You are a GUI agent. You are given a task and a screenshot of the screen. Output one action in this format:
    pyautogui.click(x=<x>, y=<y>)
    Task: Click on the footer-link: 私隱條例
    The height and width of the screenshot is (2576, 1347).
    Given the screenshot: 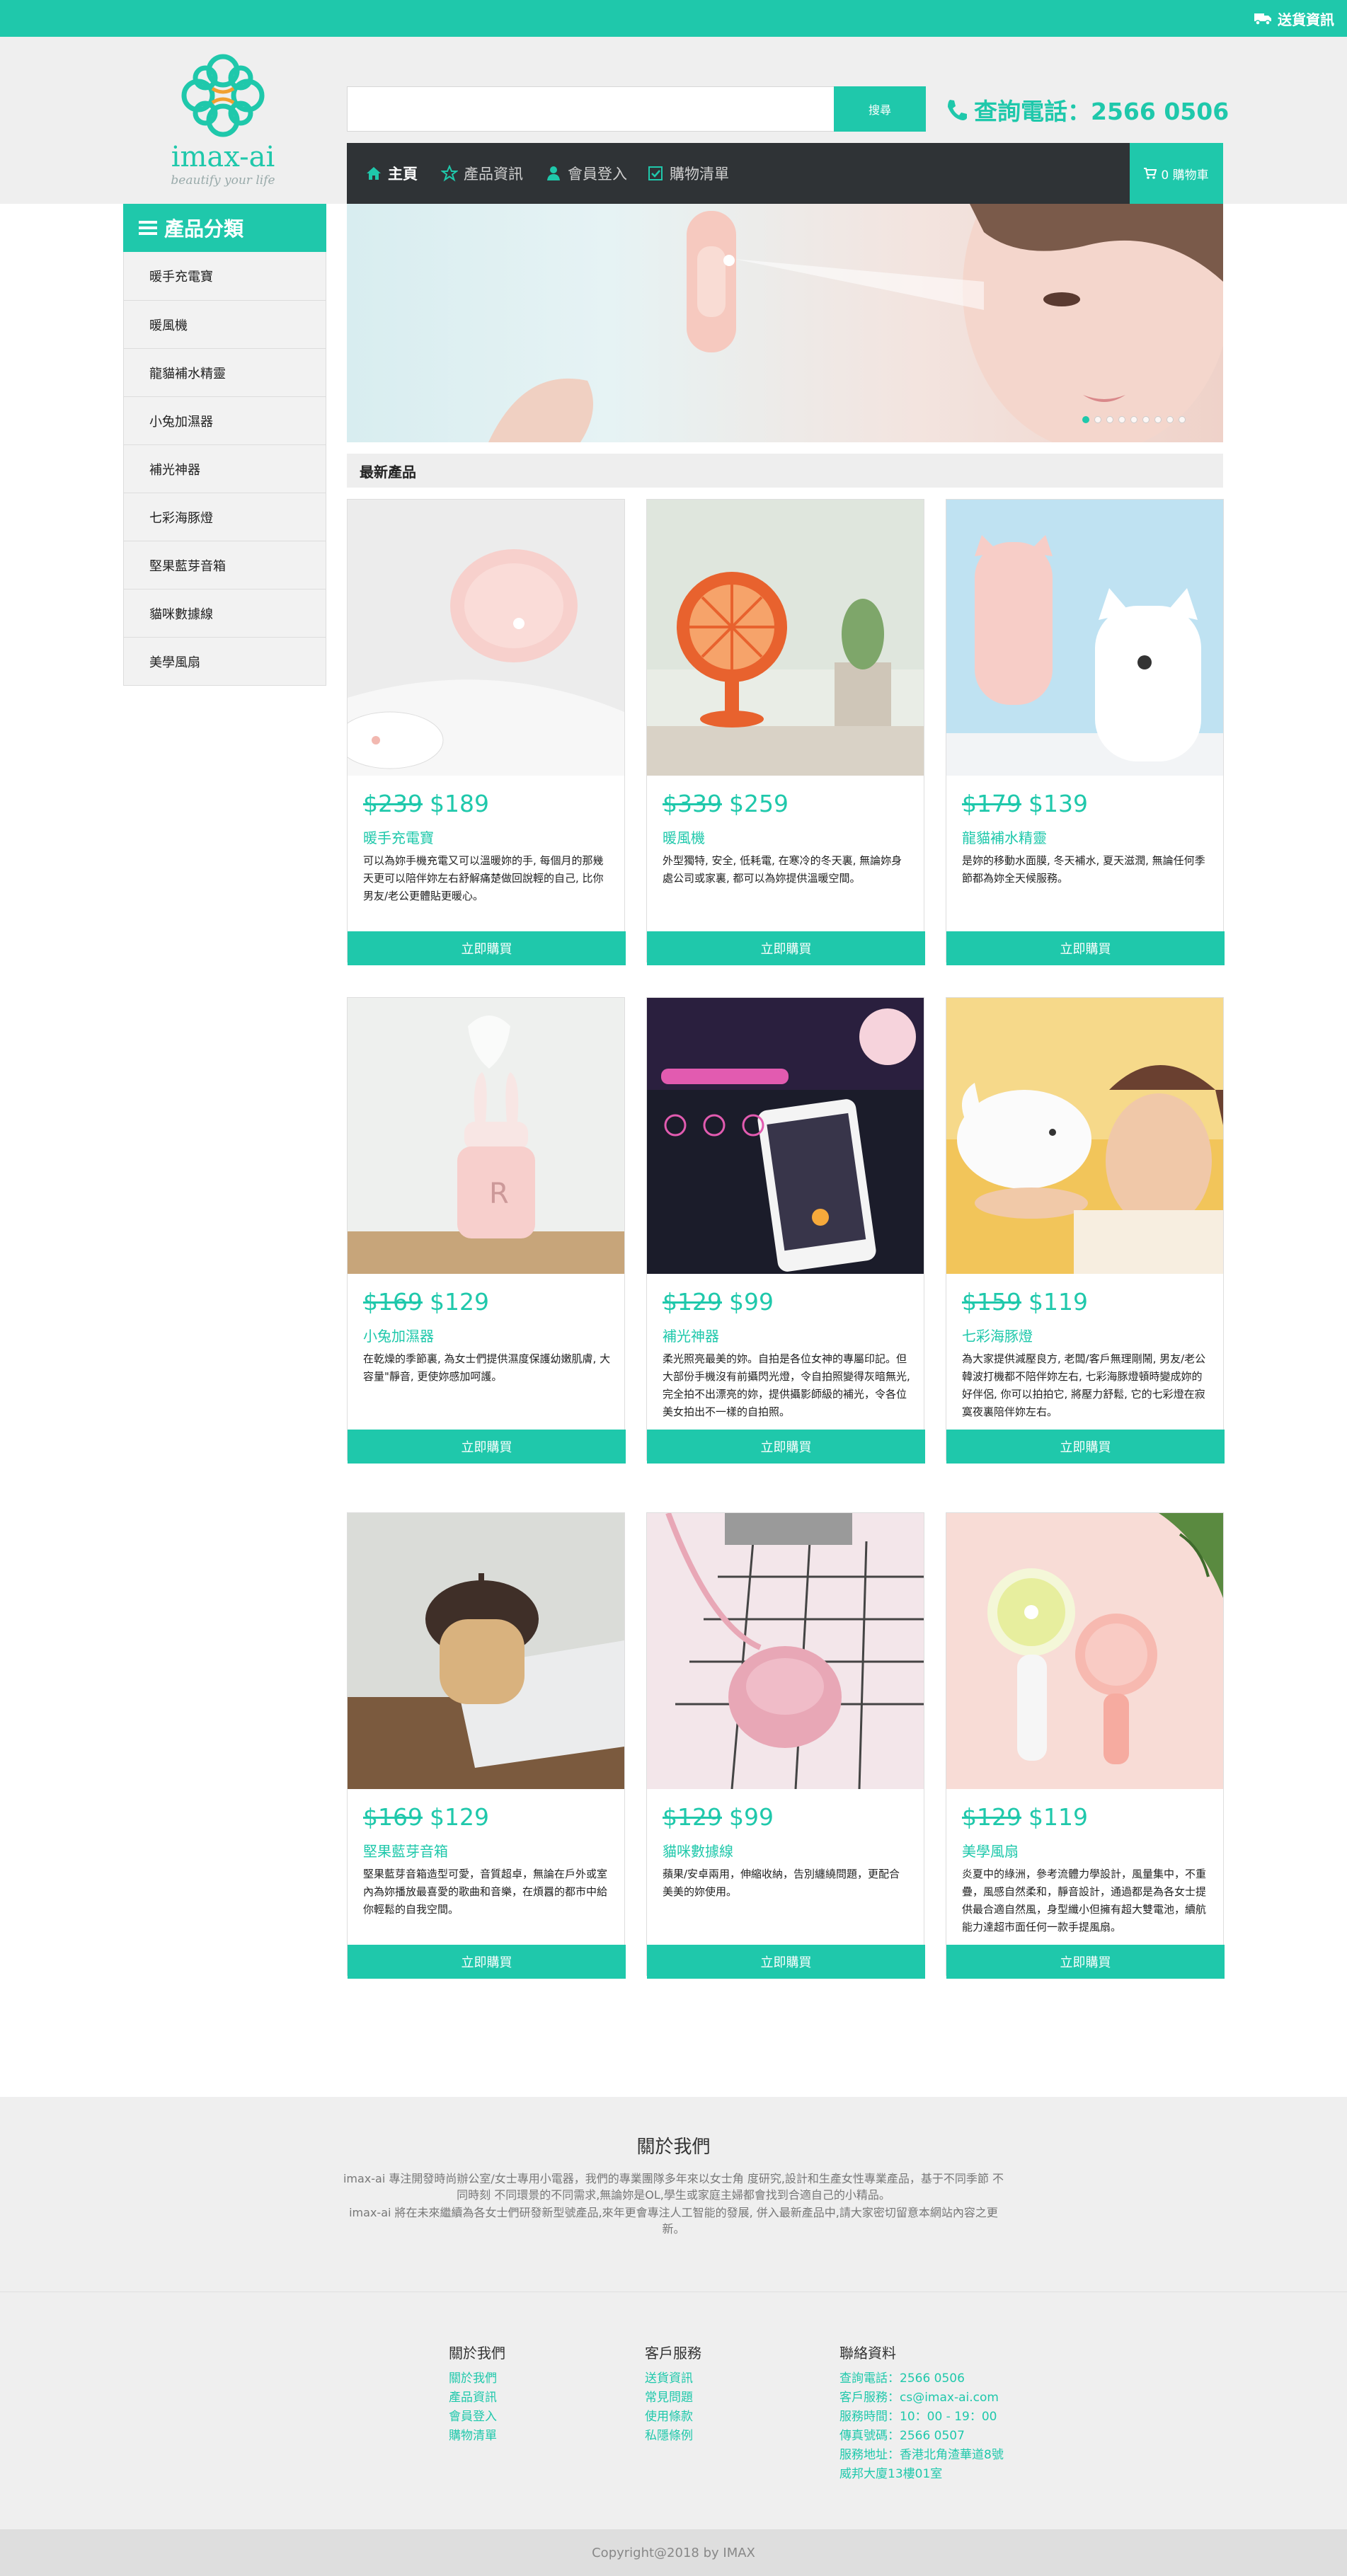 What is the action you would take?
    pyautogui.click(x=673, y=2437)
    